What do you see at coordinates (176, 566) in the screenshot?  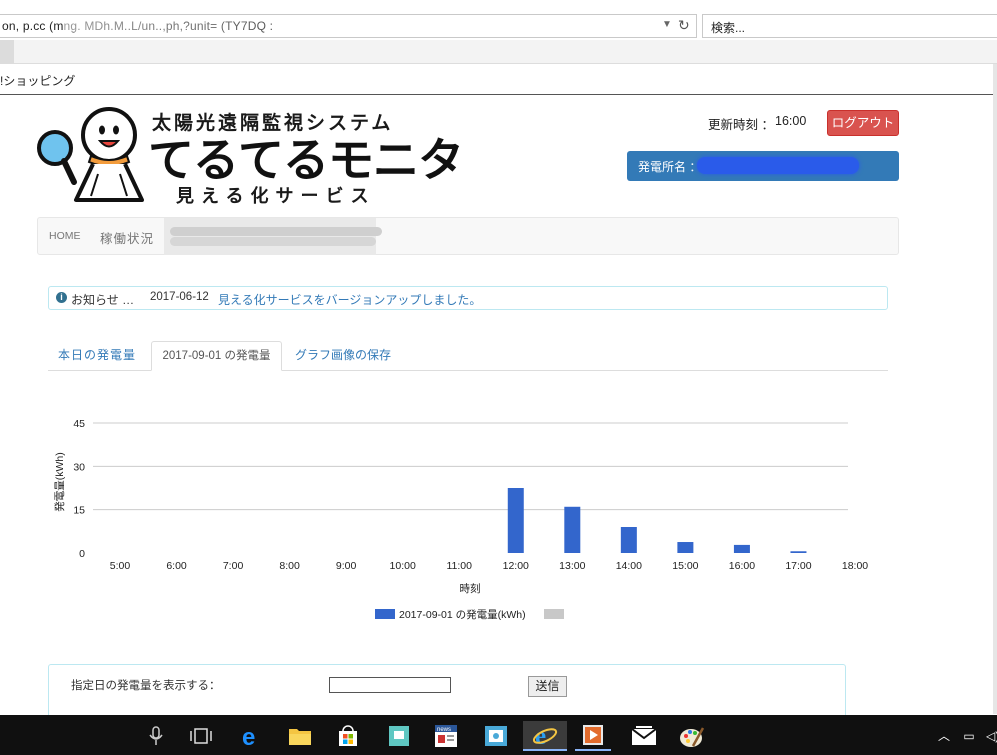 I see `x-tick-label: 6:00` at bounding box center [176, 566].